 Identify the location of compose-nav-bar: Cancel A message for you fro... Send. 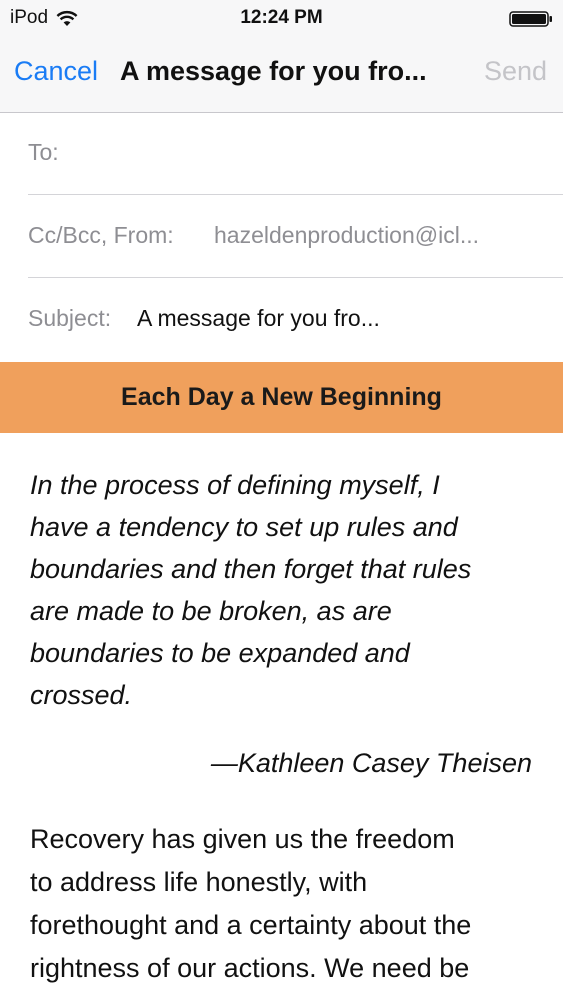
(281, 74).